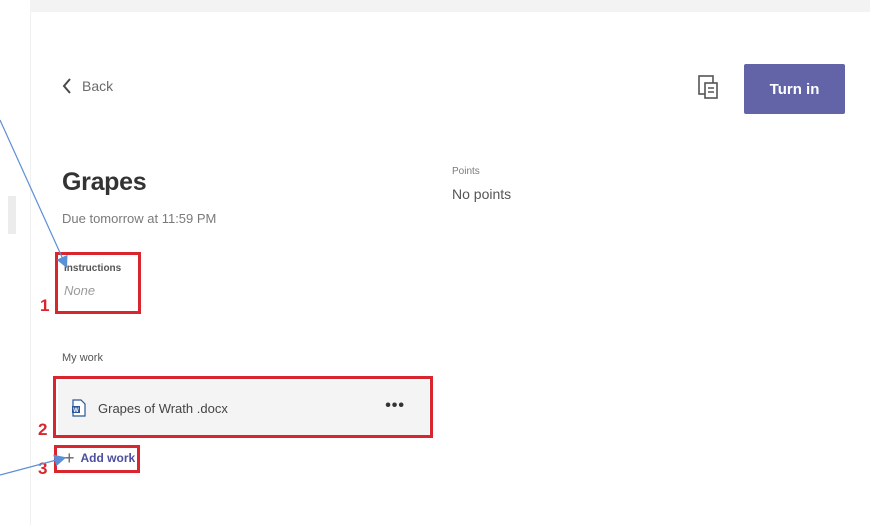 Image resolution: width=883 pixels, height=525 pixels. Describe the element at coordinates (12, 215) in the screenshot. I see `side-tab` at that location.